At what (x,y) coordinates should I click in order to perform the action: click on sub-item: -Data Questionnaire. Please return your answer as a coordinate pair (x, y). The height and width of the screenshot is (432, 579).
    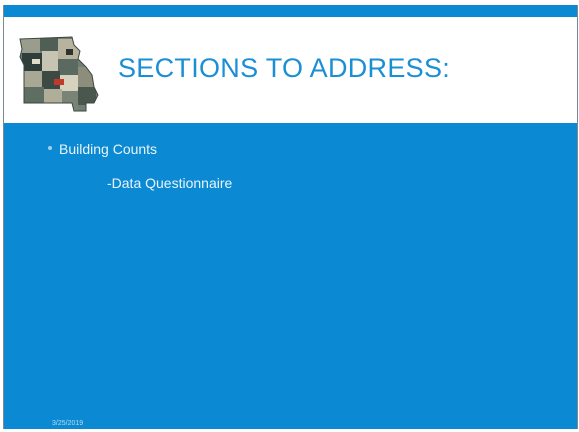
    Looking at the image, I should click on (170, 183).